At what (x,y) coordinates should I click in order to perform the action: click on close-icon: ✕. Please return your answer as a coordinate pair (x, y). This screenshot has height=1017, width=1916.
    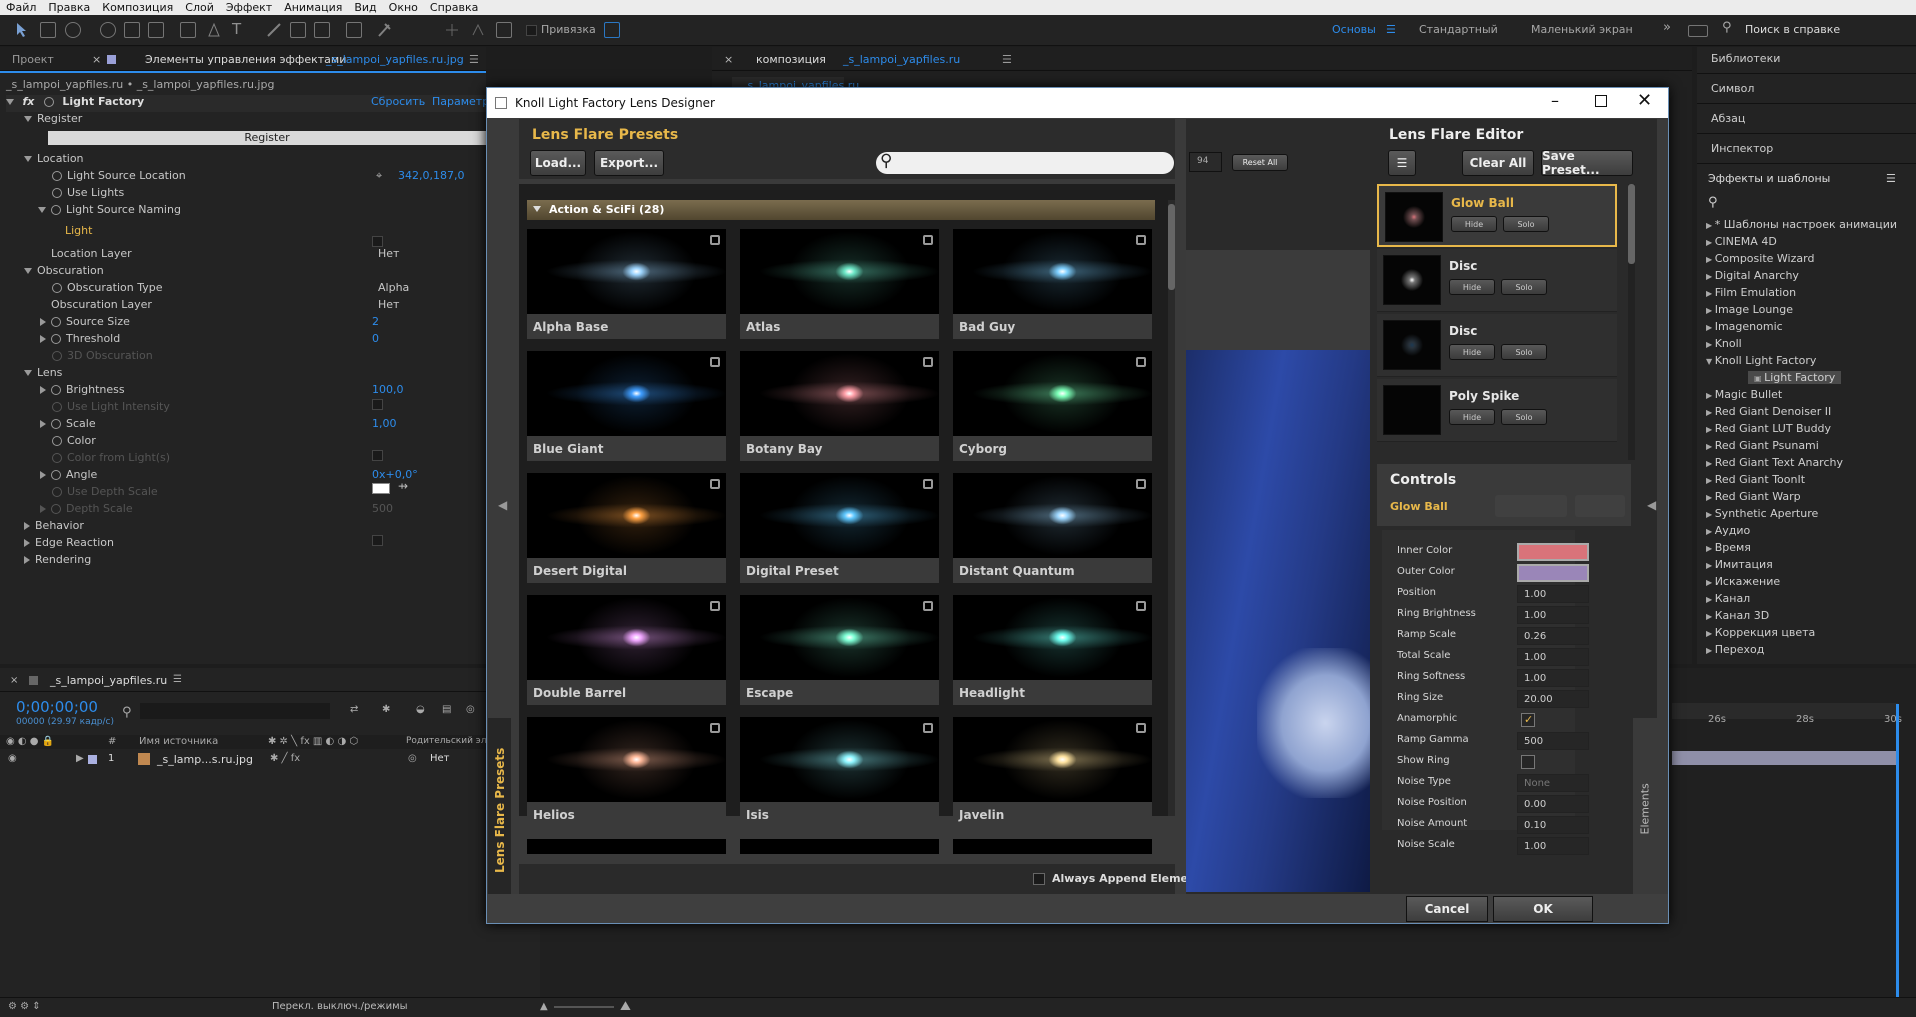
    Looking at the image, I should click on (1644, 100).